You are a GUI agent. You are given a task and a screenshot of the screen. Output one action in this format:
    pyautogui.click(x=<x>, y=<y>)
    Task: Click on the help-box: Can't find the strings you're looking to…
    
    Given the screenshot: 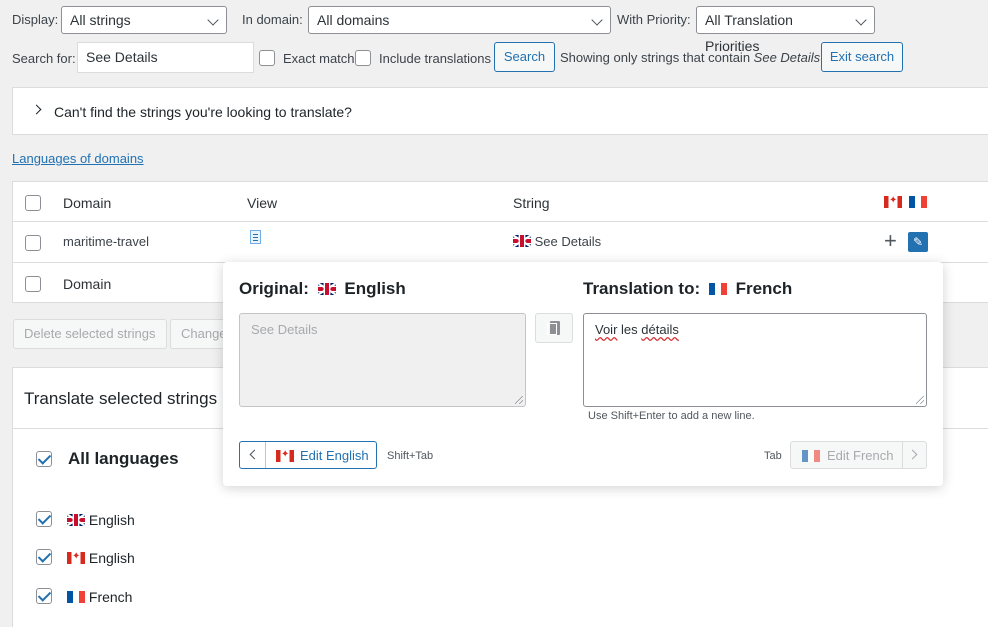 What is the action you would take?
    pyautogui.click(x=500, y=111)
    